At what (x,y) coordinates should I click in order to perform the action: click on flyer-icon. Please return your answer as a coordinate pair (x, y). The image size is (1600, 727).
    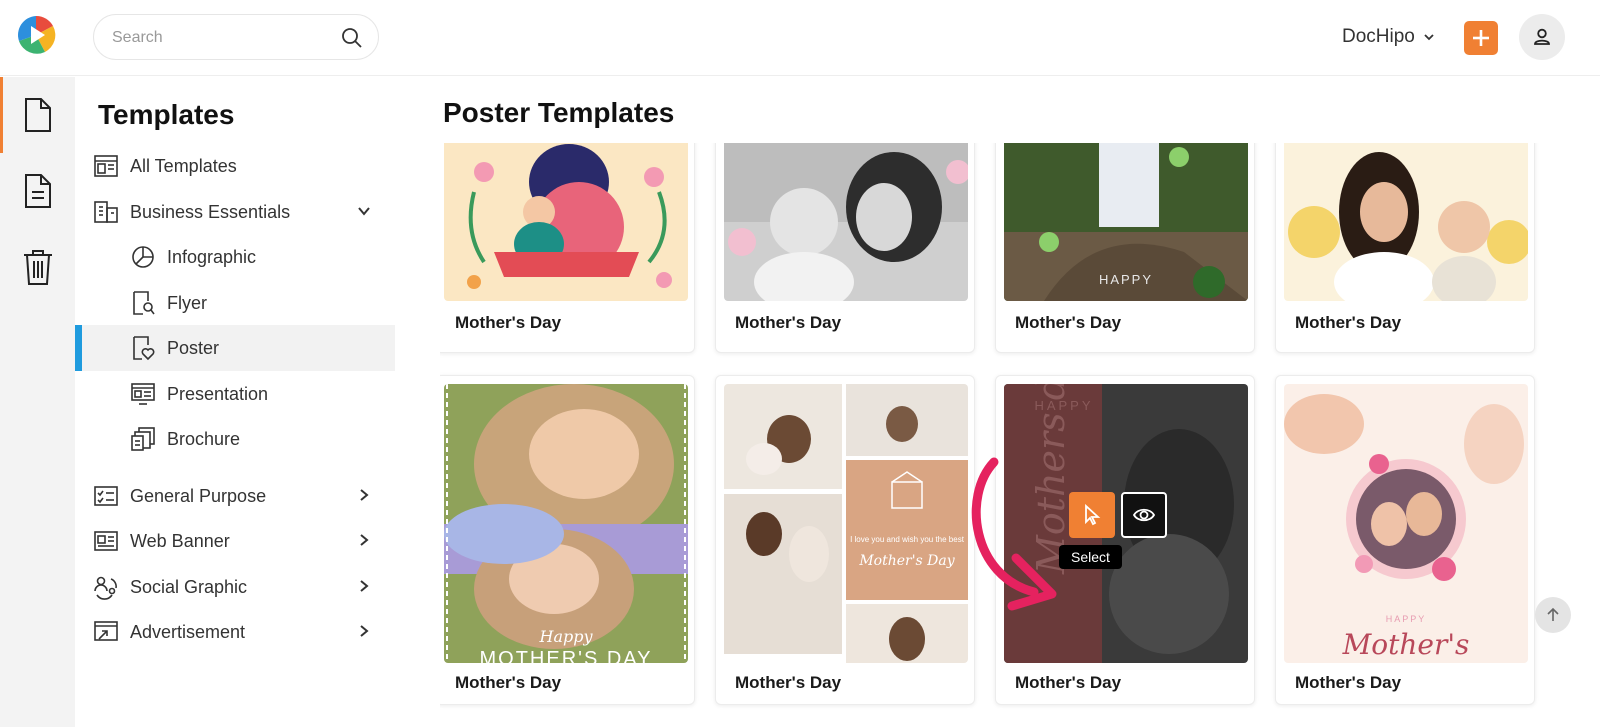
    Looking at the image, I should click on (144, 303).